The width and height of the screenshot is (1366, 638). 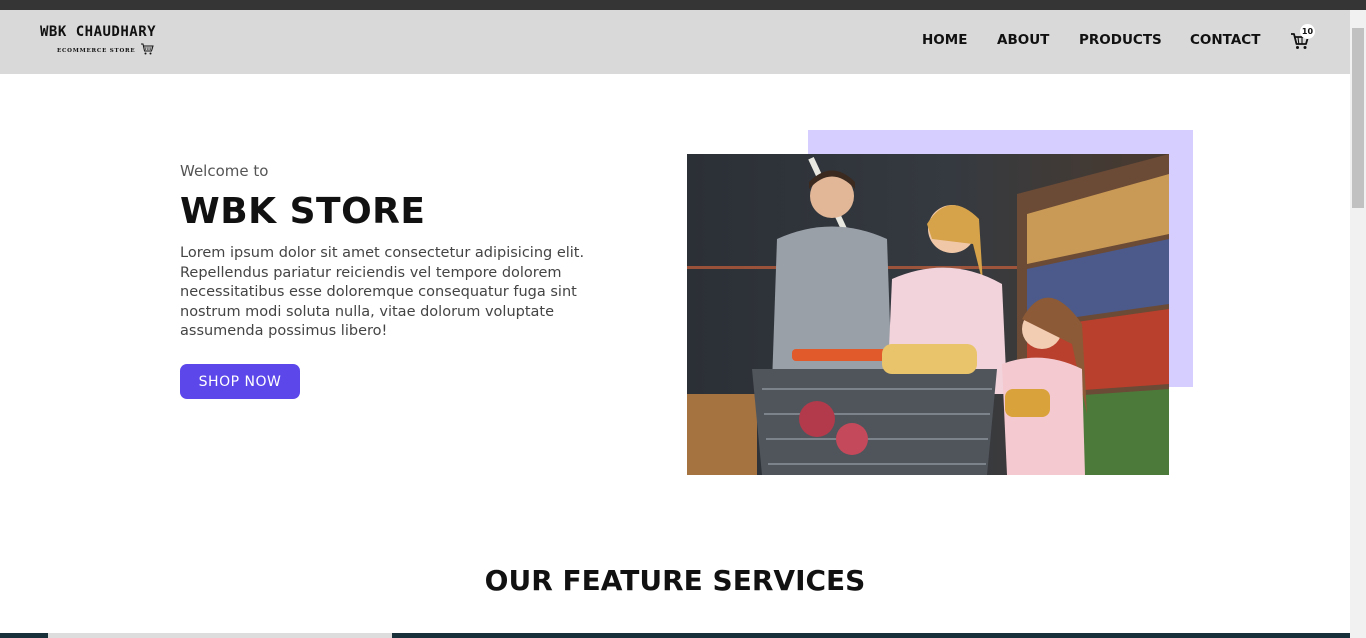 I want to click on scrollbar-thumb, so click(x=1358, y=118).